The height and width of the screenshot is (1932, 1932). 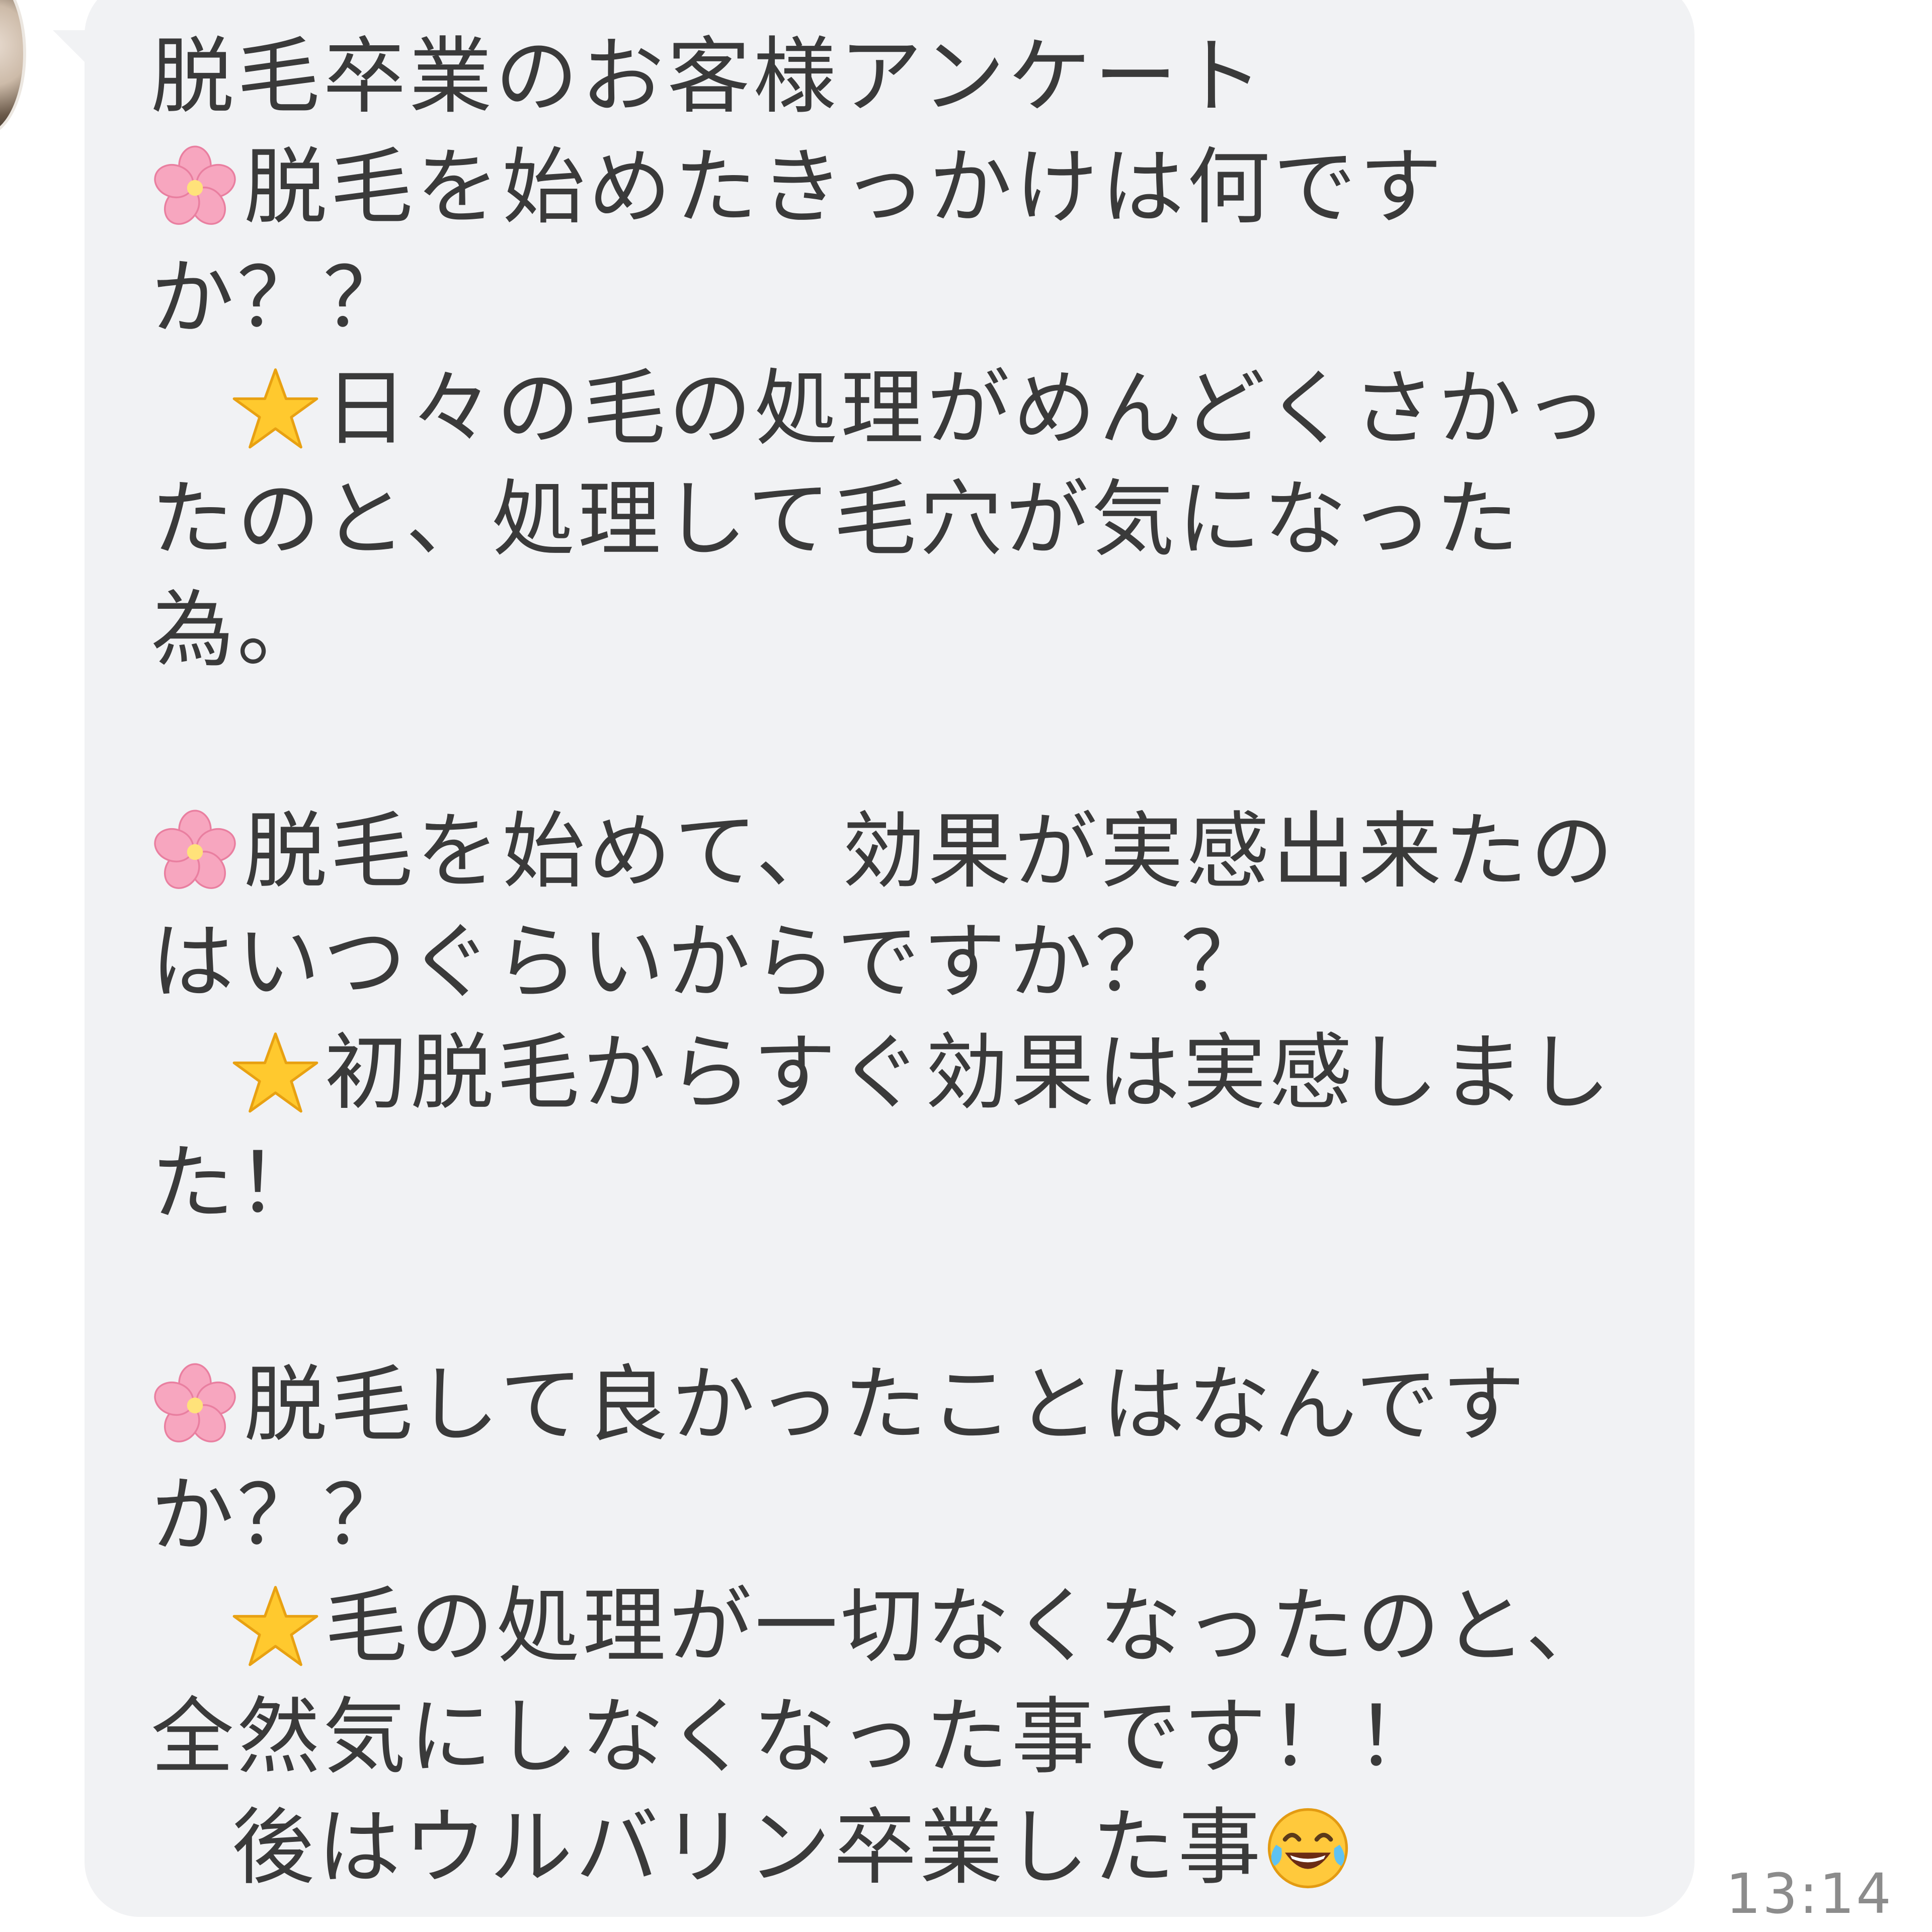 I want to click on answer-1-line-1: 日々の毛の処理がめんどくさかっ, so click(x=968, y=409).